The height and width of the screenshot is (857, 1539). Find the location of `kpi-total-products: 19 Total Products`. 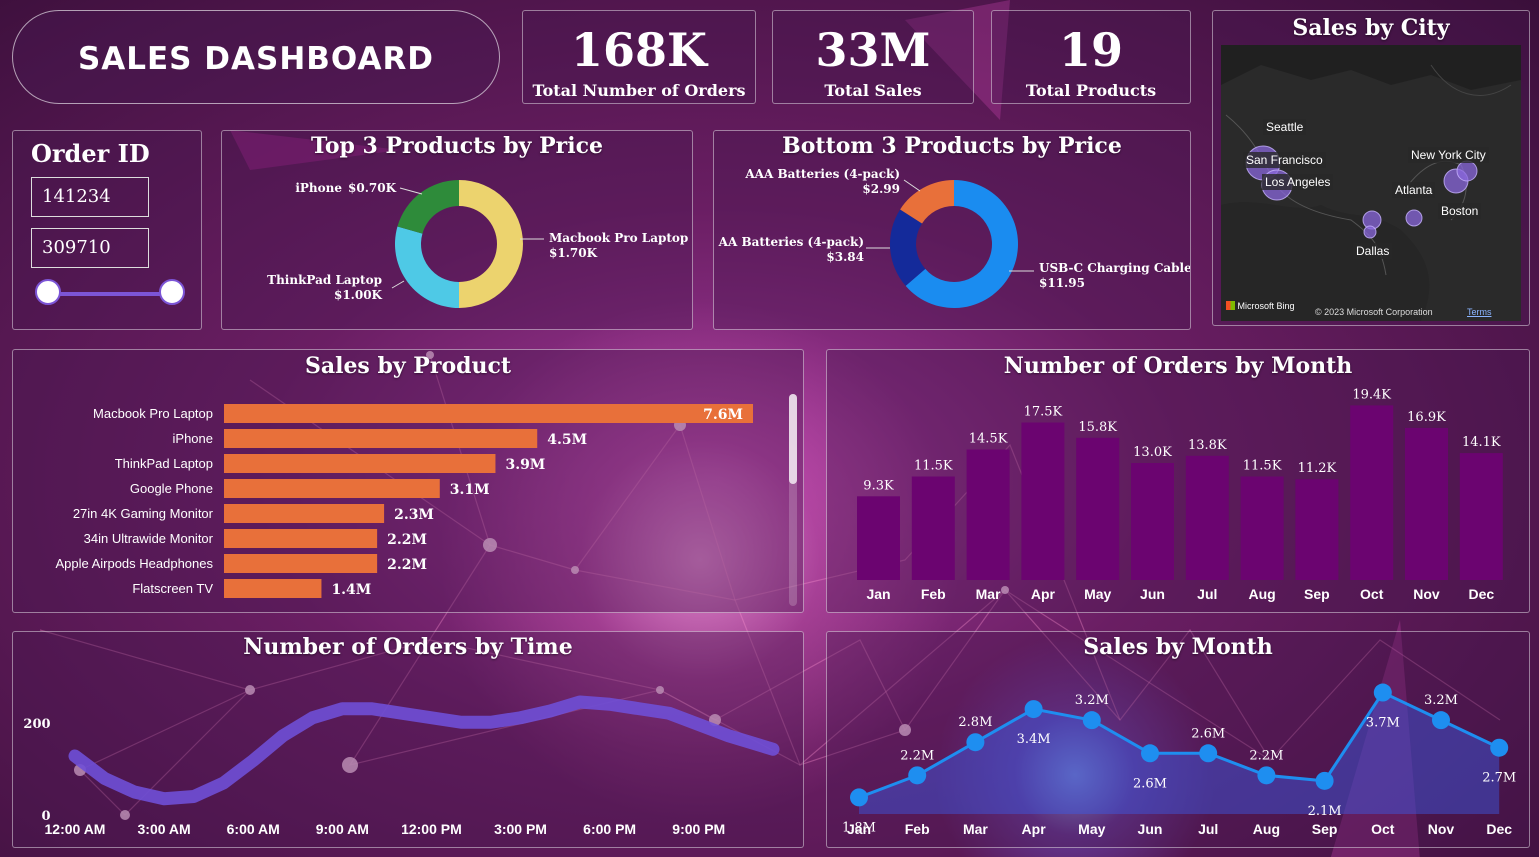

kpi-total-products: 19 Total Products is located at coordinates (1091, 57).